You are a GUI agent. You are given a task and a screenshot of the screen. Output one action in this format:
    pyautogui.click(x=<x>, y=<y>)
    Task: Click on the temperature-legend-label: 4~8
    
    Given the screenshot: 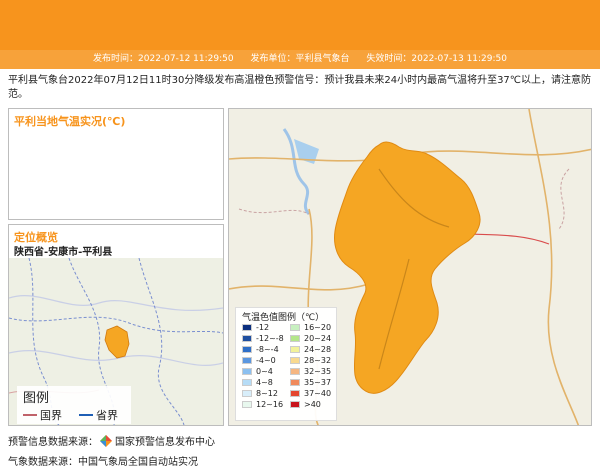 What is the action you would take?
    pyautogui.click(x=264, y=382)
    